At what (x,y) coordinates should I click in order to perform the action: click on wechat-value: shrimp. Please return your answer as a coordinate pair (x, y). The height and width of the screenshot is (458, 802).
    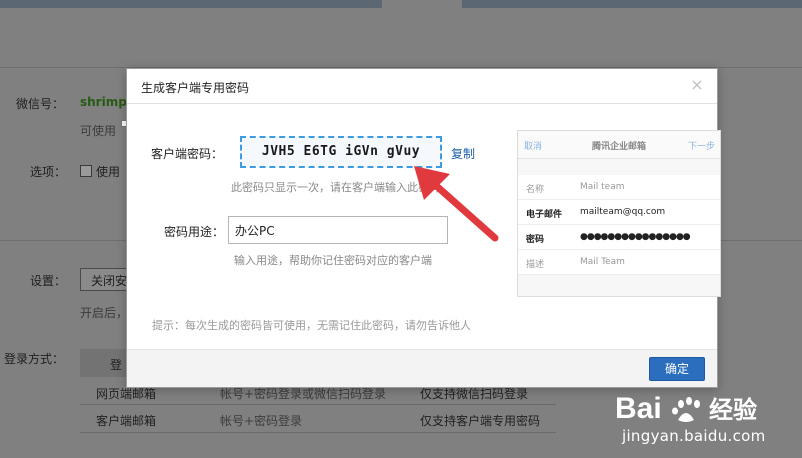
    Looking at the image, I should click on (103, 102).